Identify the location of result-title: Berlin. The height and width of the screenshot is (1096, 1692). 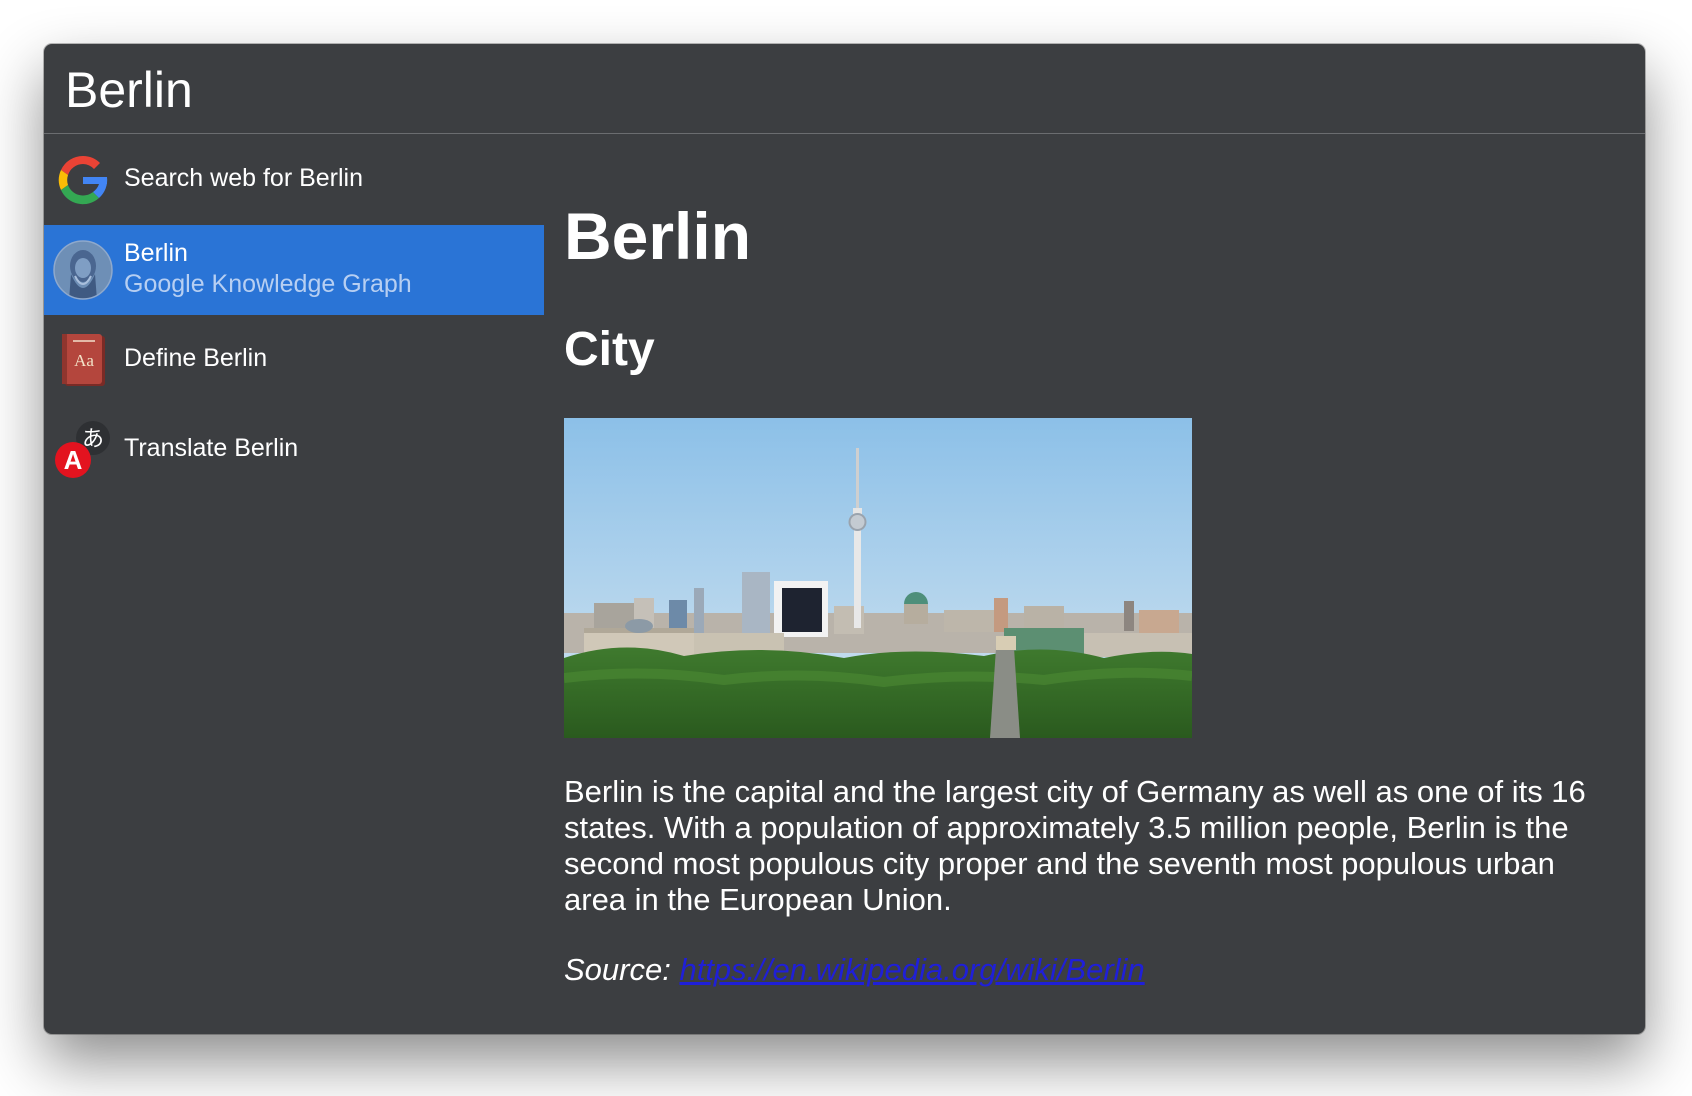
(156, 253).